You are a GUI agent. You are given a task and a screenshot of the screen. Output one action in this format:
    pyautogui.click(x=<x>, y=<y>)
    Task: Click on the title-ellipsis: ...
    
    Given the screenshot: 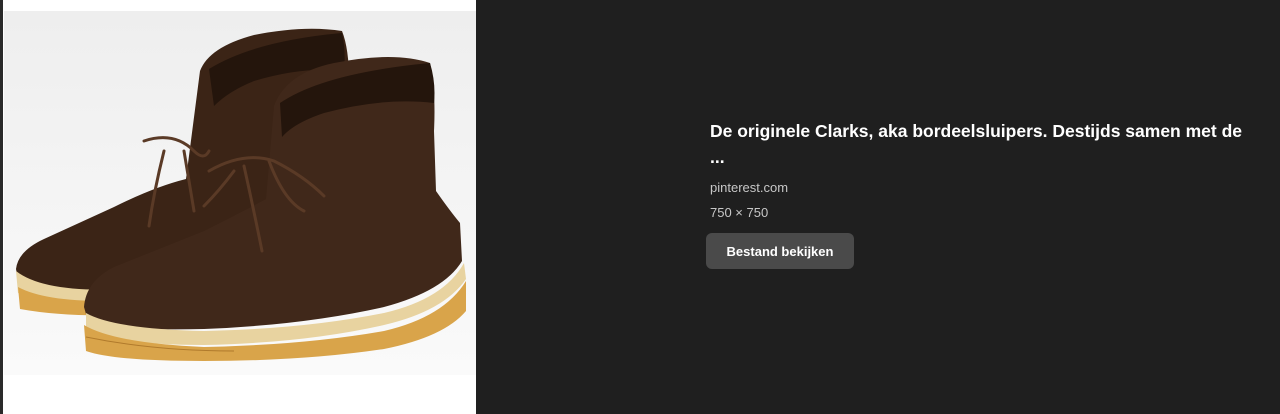 What is the action you would take?
    pyautogui.click(x=717, y=157)
    